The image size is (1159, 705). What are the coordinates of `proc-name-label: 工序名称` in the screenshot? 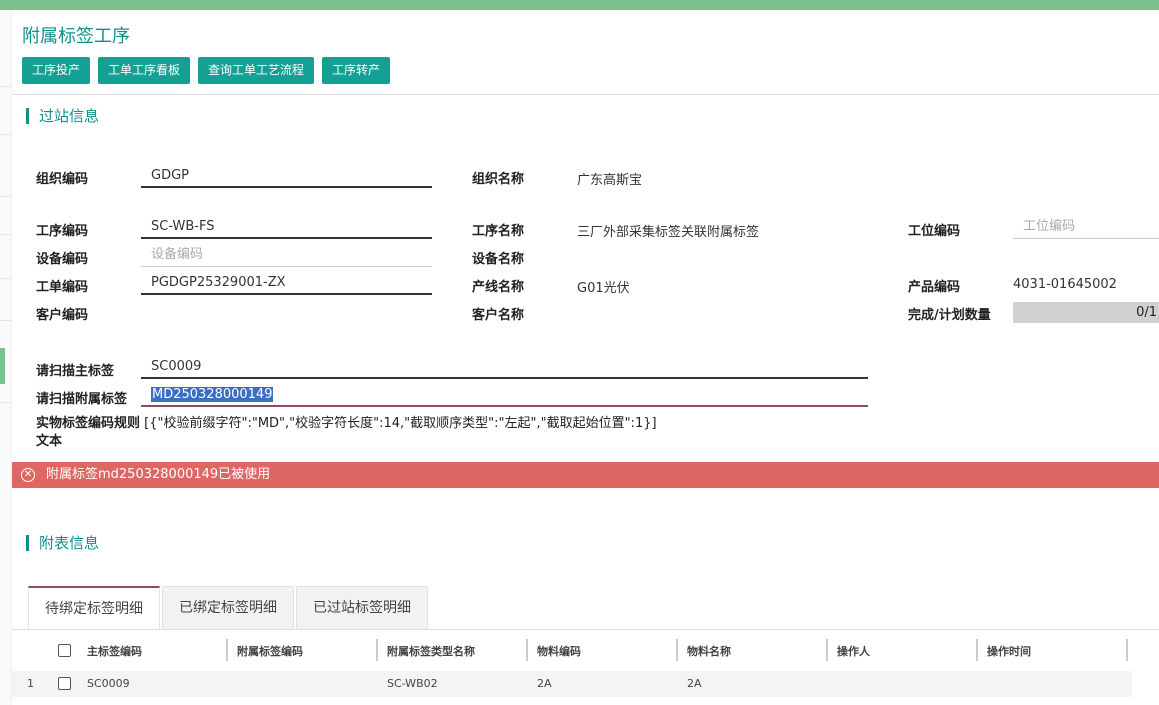 It's located at (498, 231).